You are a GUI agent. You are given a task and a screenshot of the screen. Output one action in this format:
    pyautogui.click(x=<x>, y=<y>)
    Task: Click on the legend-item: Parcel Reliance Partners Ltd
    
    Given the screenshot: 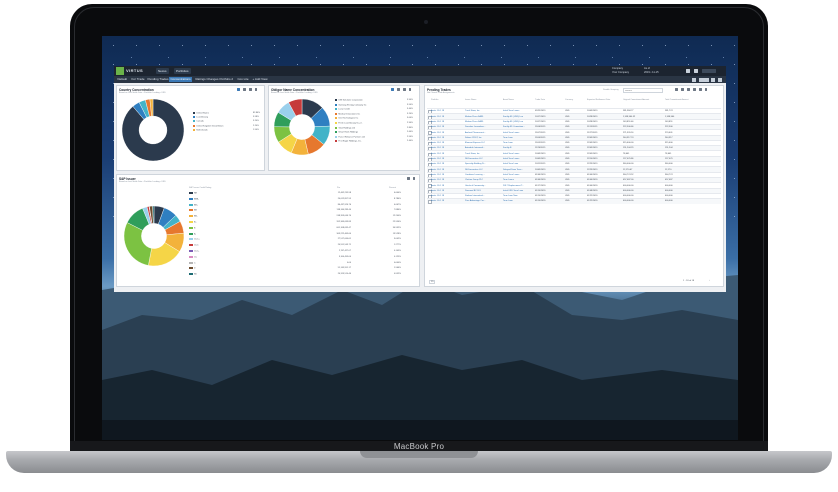 What is the action you would take?
    pyautogui.click(x=350, y=136)
    